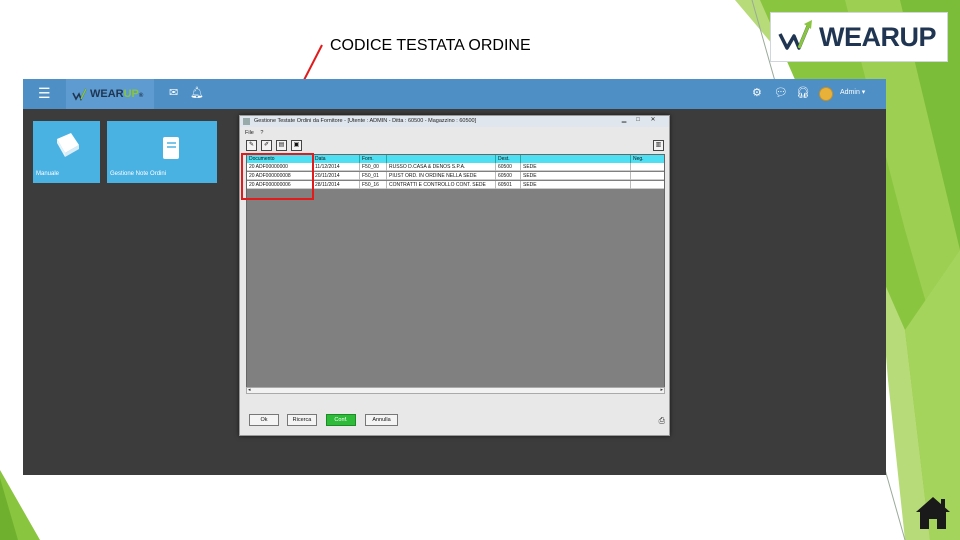 The width and height of the screenshot is (960, 540). What do you see at coordinates (373, 176) in the screenshot?
I see `cell-fornitore: F50_01` at bounding box center [373, 176].